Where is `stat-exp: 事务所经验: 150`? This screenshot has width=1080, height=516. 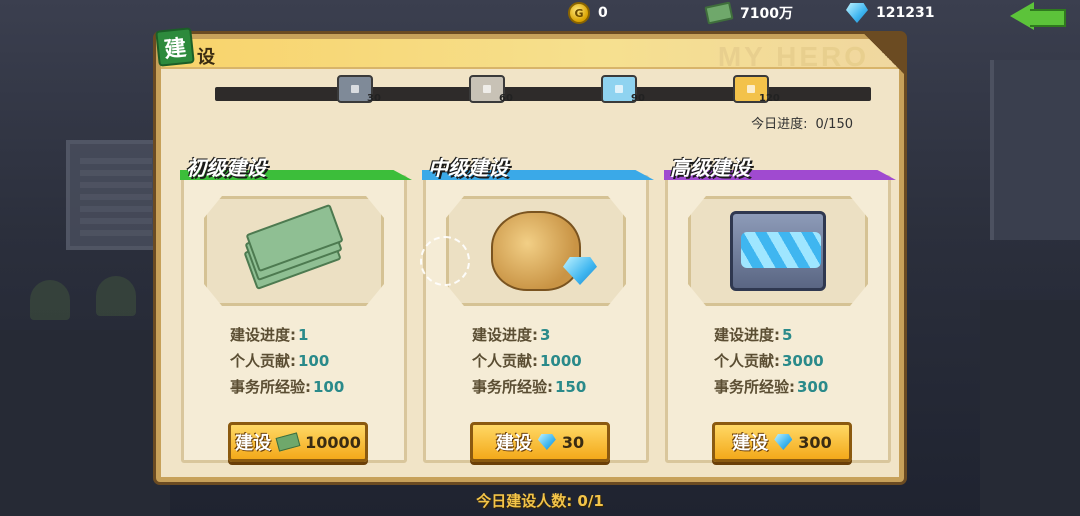 stat-exp: 事务所经验: 150 is located at coordinates (529, 386).